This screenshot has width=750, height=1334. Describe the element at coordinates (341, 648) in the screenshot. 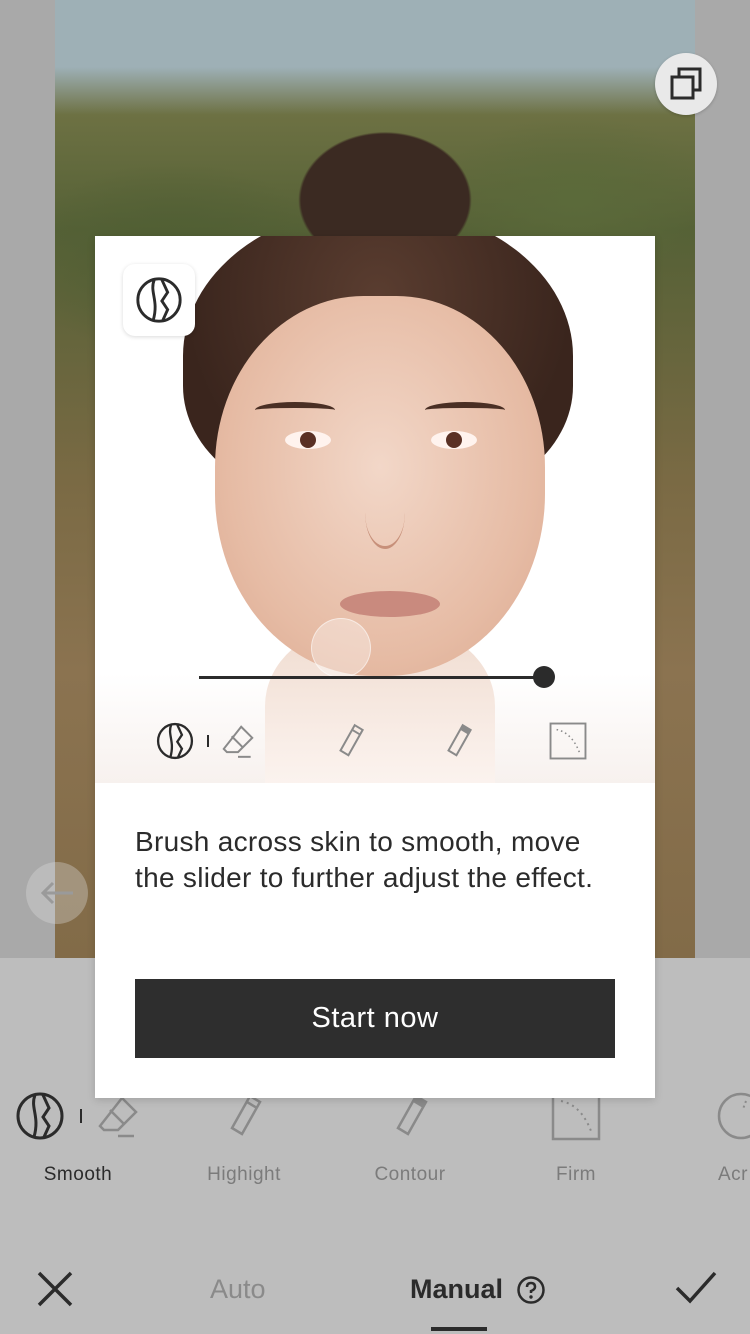

I see `brush-touch-indicator` at that location.